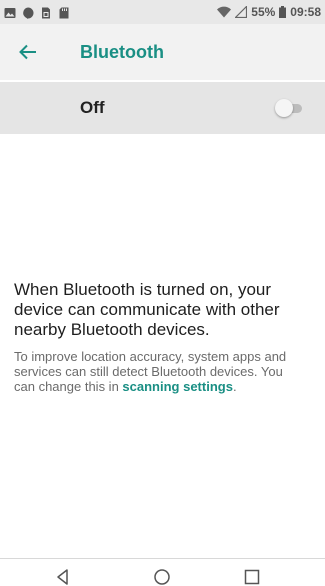 The height and width of the screenshot is (586, 325). I want to click on navigation-bar, so click(162, 572).